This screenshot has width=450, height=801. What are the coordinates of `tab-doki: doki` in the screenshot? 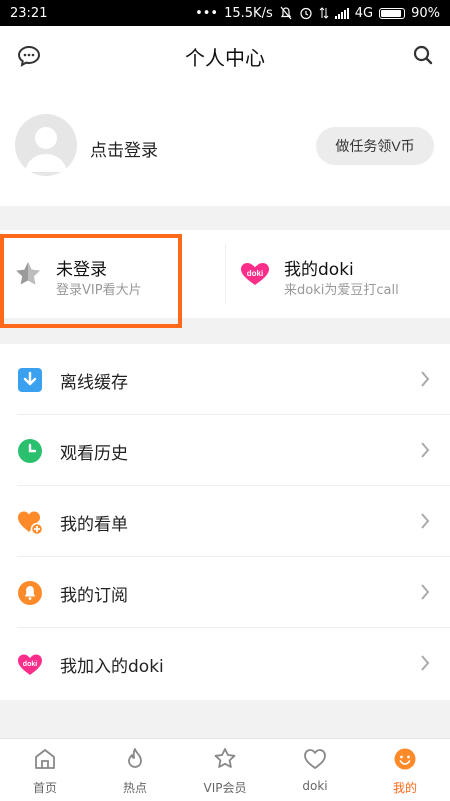 It's located at (315, 770).